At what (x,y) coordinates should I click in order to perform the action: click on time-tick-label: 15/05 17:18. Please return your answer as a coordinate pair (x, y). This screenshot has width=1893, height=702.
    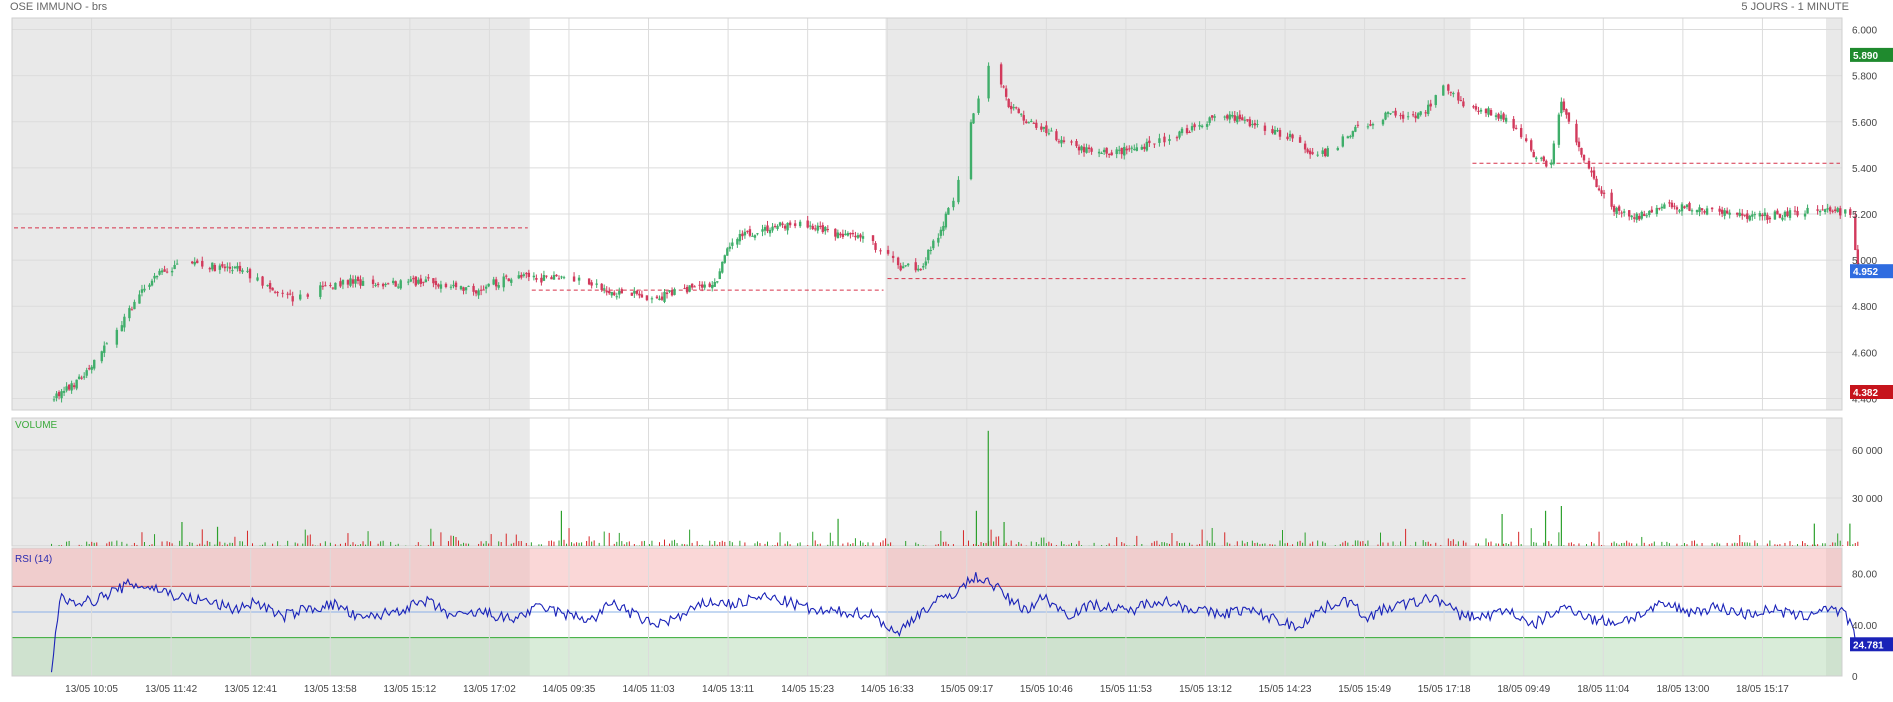
    Looking at the image, I should click on (1444, 689).